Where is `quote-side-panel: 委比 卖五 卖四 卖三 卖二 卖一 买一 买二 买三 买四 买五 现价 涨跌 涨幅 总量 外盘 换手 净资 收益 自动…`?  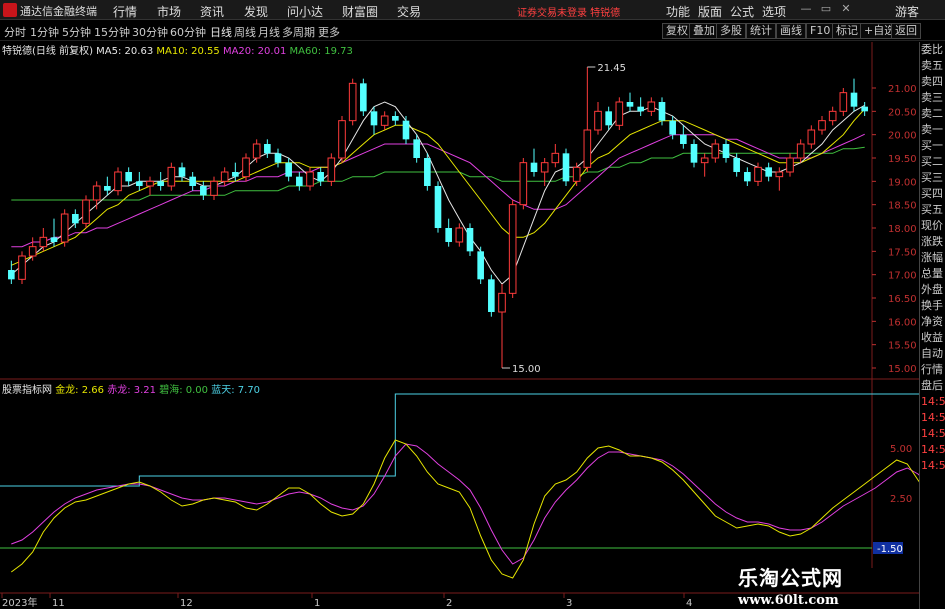
quote-side-panel: 委比 卖五 卖四 卖三 卖二 卖一 买一 买二 买三 买四 买五 现价 涨跌 涨幅 总量 外盘 换手 净资 收益 自动… is located at coordinates (932, 325).